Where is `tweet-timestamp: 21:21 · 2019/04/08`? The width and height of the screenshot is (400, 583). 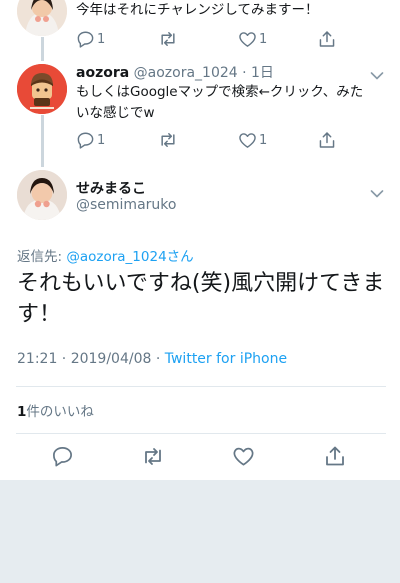 tweet-timestamp: 21:21 · 2019/04/08 is located at coordinates (84, 359).